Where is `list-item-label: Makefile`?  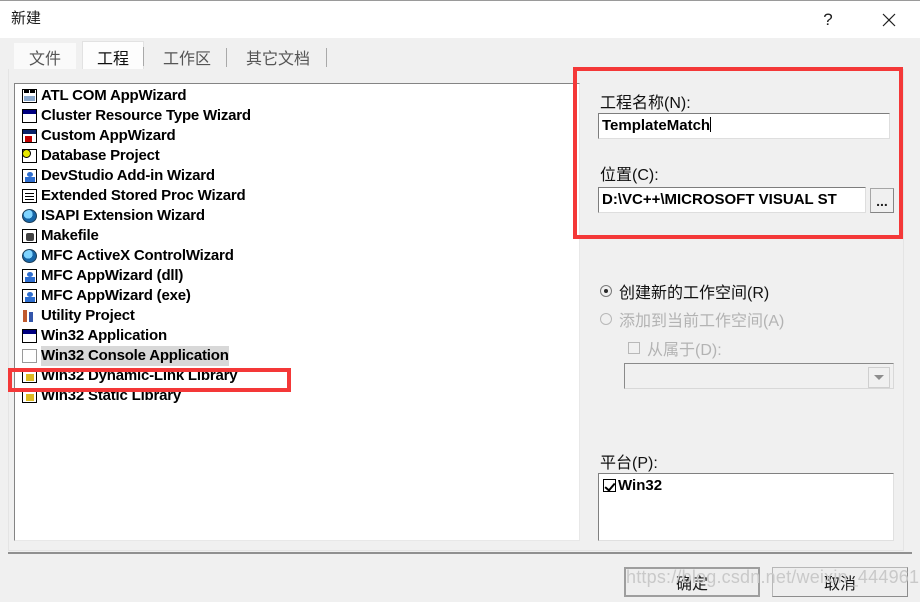 list-item-label: Makefile is located at coordinates (70, 235).